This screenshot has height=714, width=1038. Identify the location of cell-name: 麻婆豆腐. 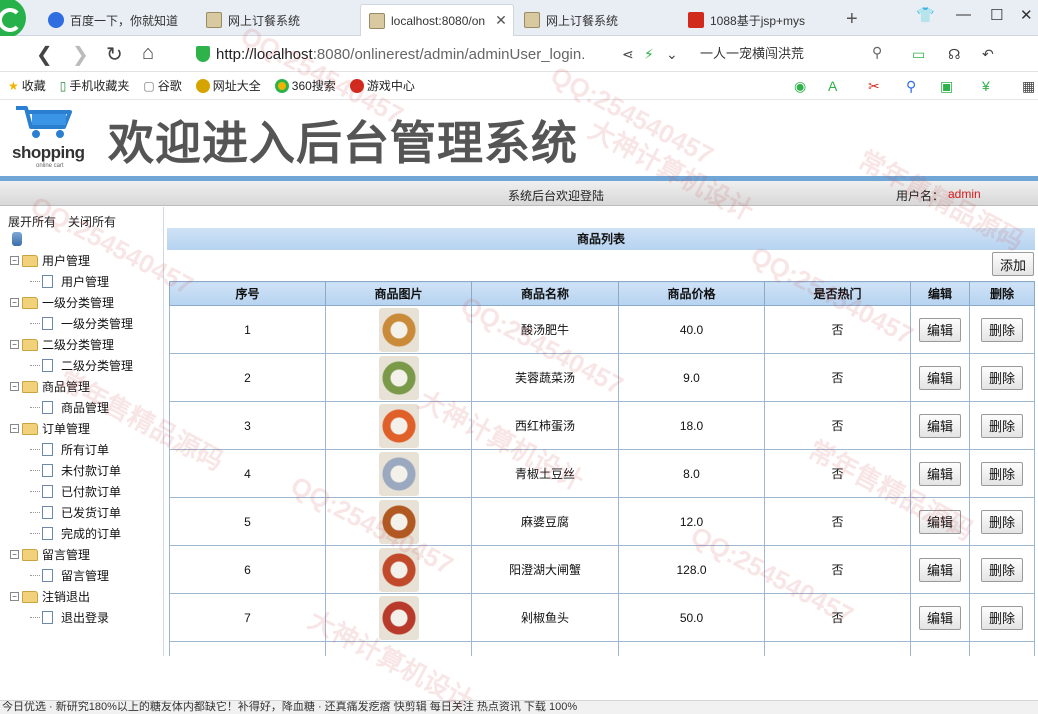
(545, 521).